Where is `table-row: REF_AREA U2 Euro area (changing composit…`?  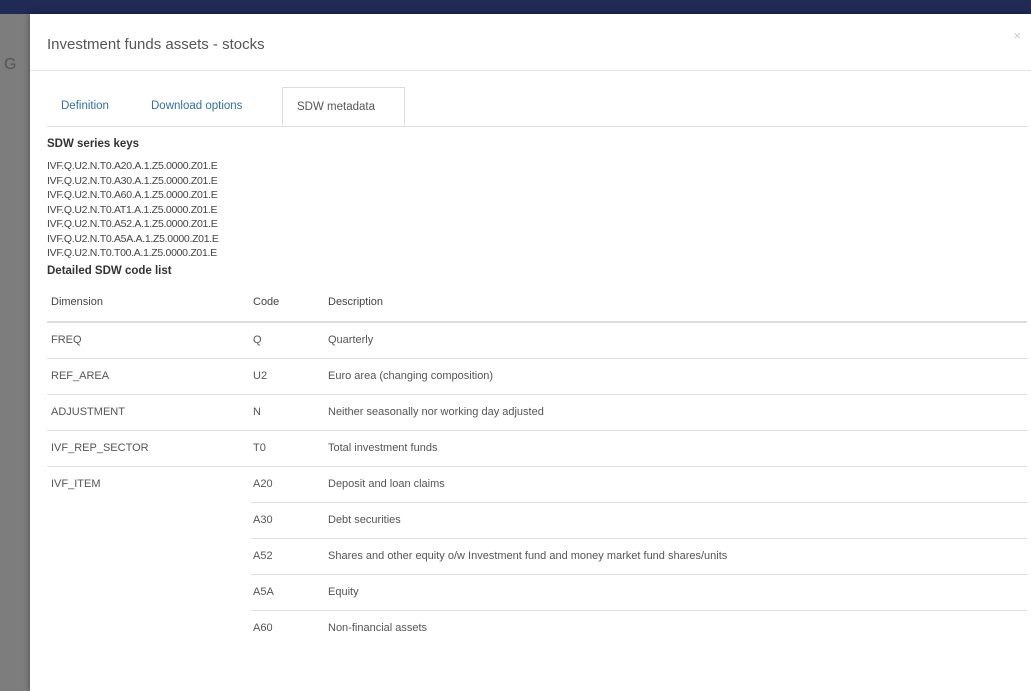 table-row: REF_AREA U2 Euro area (changing composit… is located at coordinates (537, 375).